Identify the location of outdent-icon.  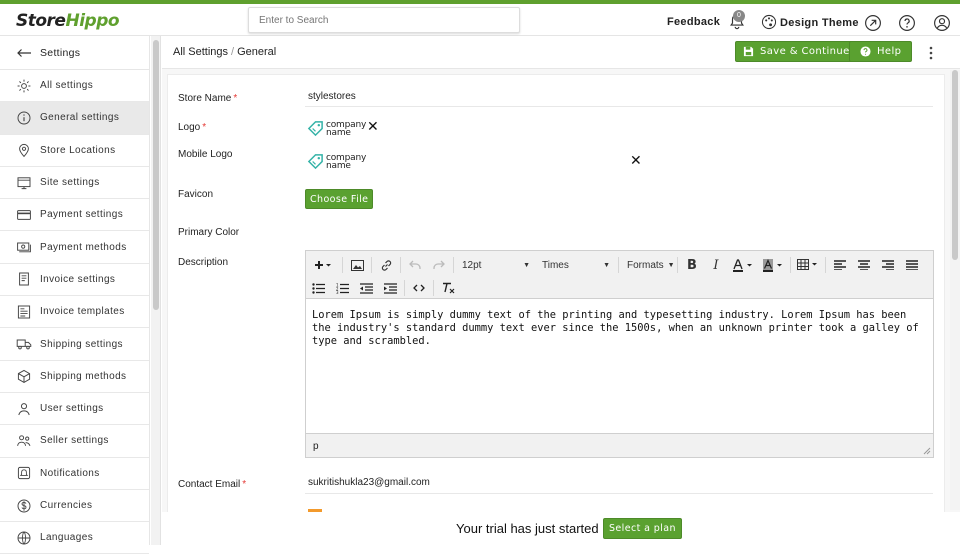
(366, 288).